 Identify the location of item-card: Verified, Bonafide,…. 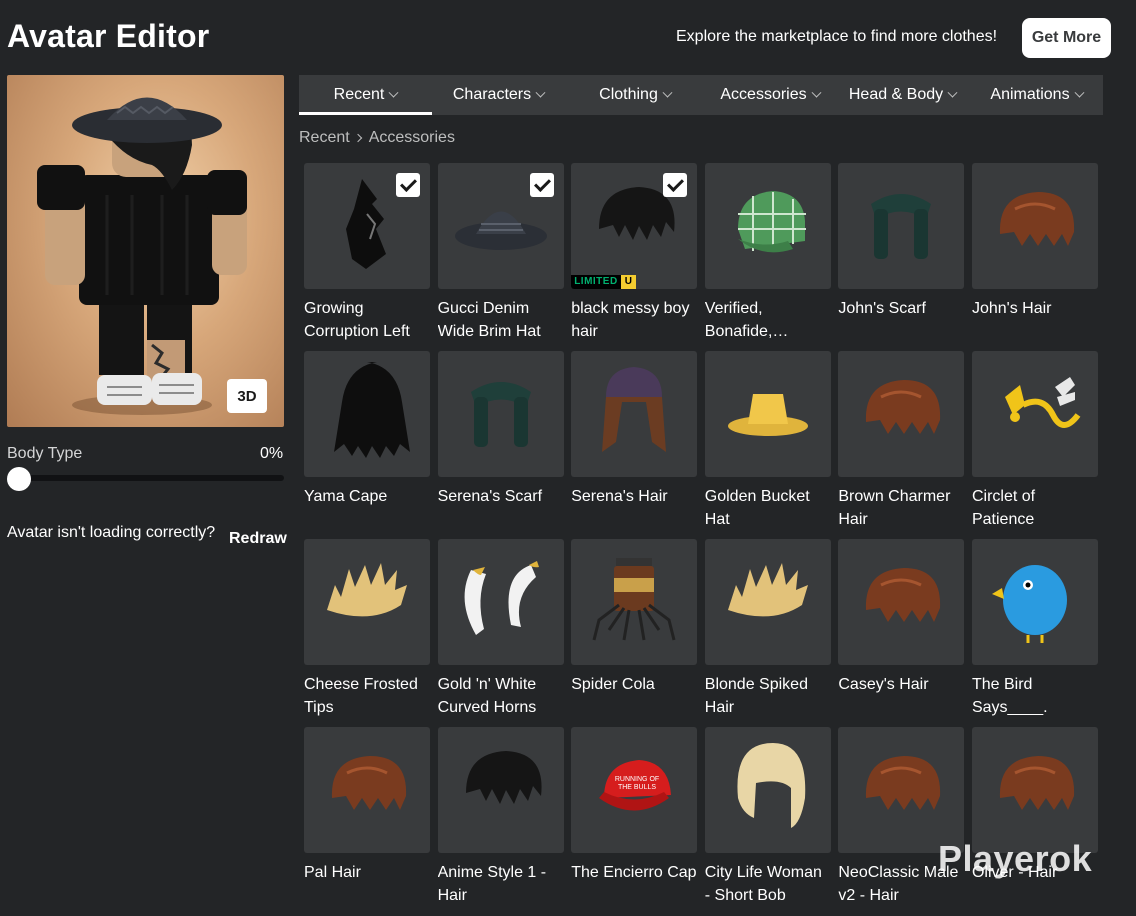
(767, 257).